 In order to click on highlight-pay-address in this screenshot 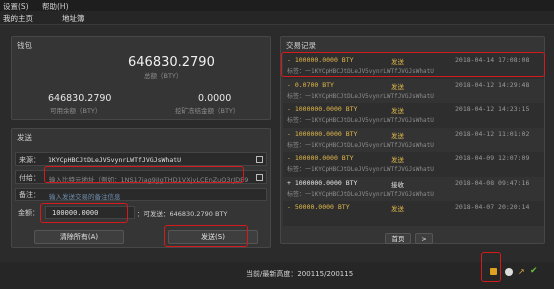, I will do `click(144, 174)`.